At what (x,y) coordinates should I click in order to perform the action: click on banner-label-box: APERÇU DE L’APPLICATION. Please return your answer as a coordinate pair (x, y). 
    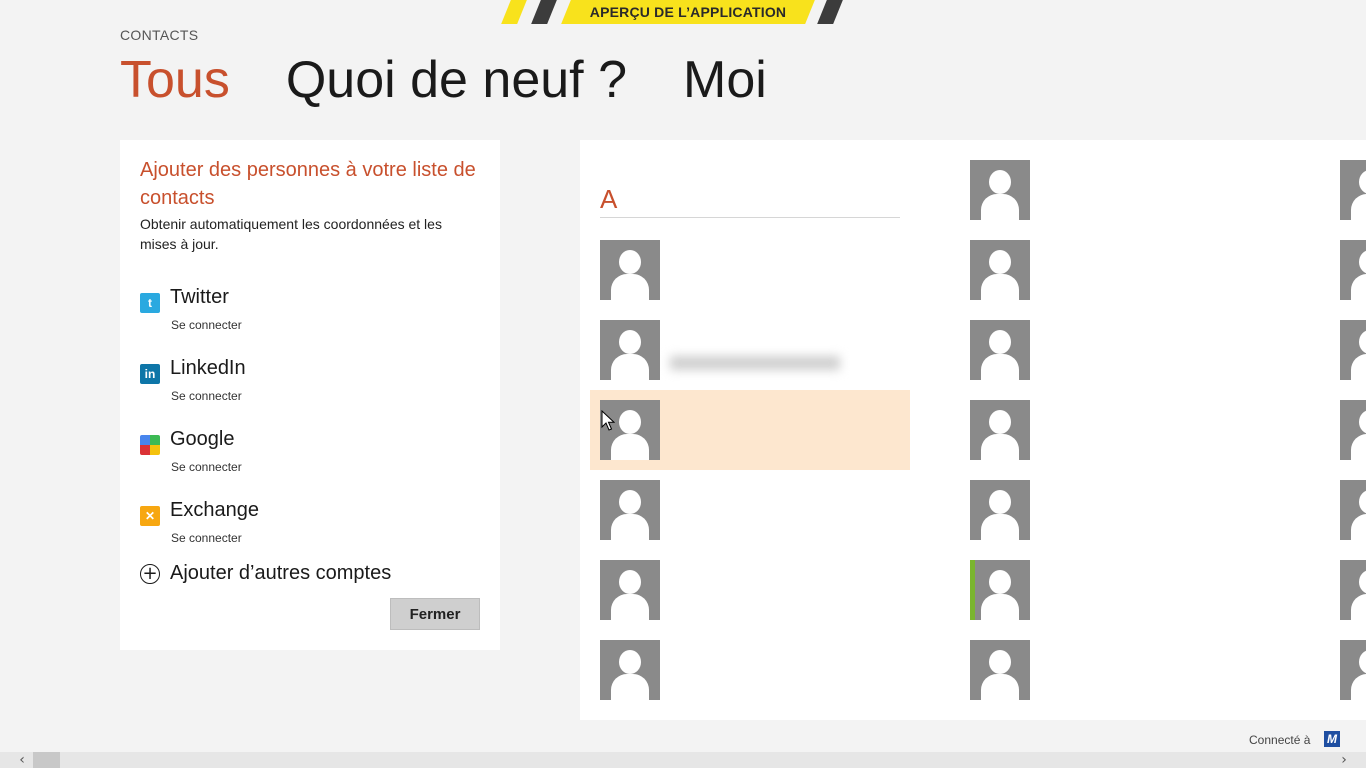
    Looking at the image, I should click on (688, 12).